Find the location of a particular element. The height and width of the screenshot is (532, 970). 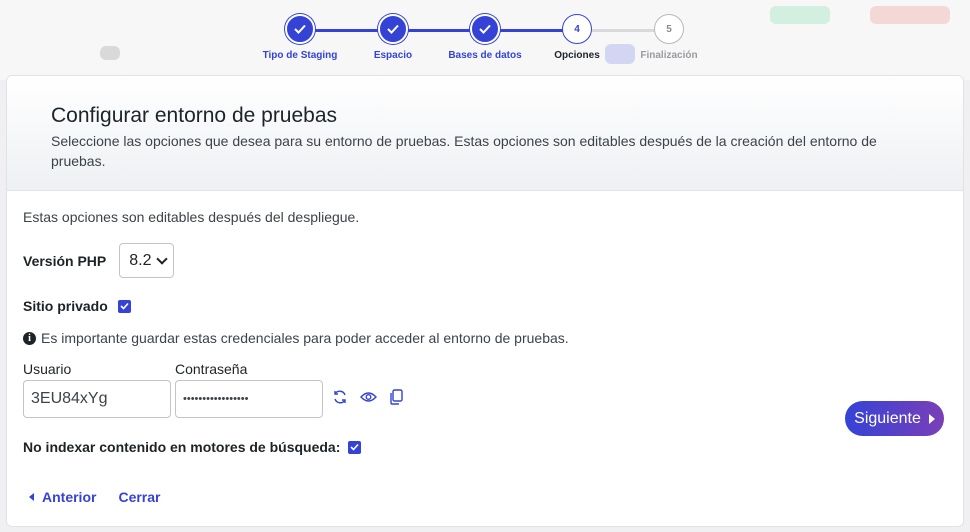

step-label: Bases de datos is located at coordinates (485, 55).